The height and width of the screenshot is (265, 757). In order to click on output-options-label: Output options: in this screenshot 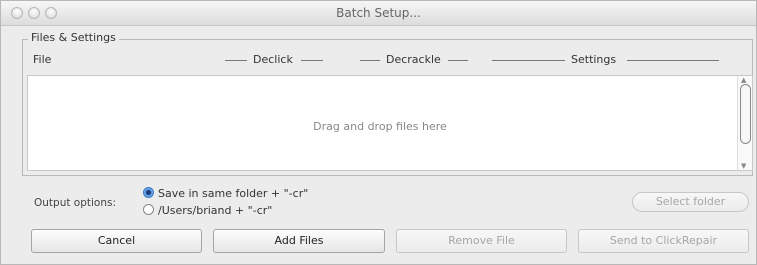, I will do `click(75, 203)`.